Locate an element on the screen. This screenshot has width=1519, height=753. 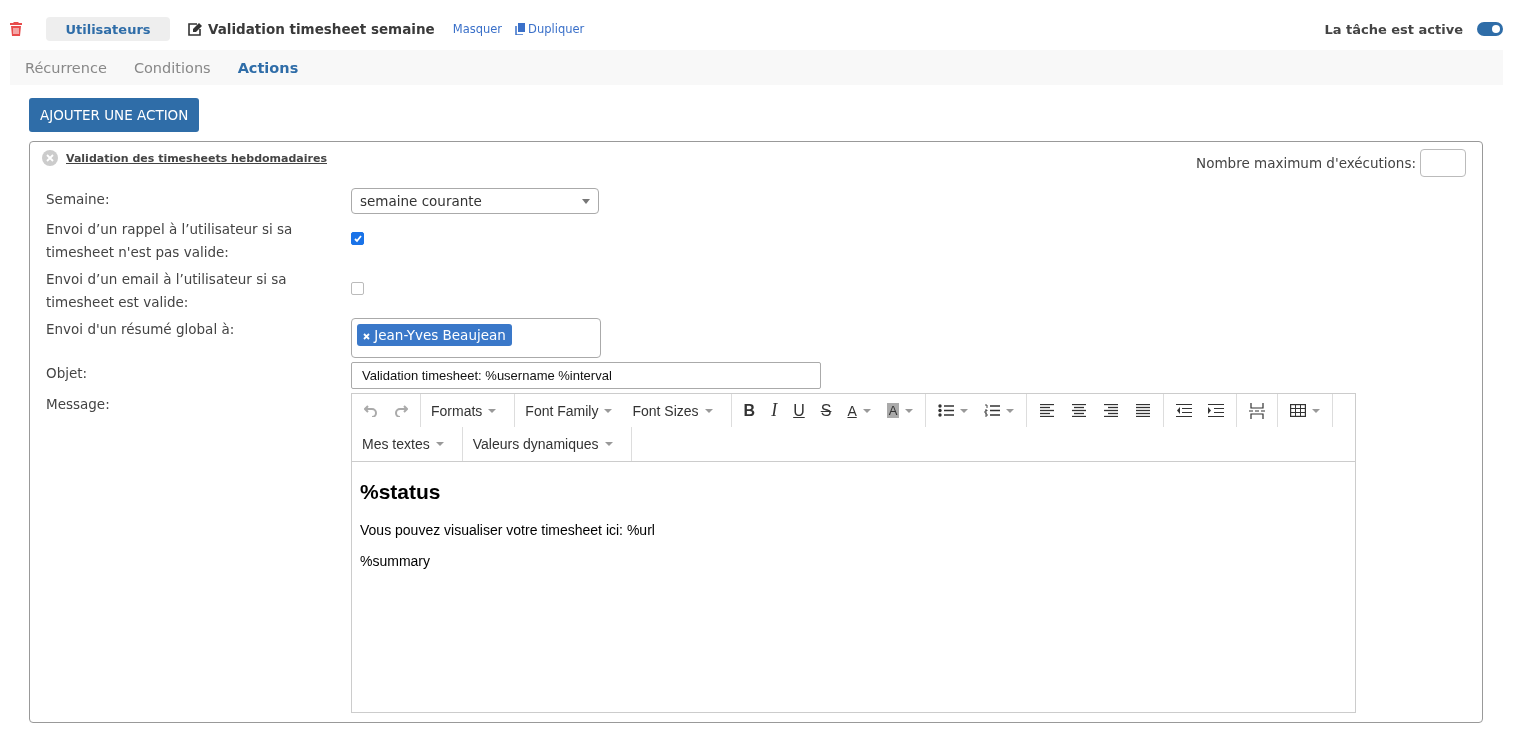
recipient-tag: Jean-Yves Beaujean is located at coordinates (434, 335).